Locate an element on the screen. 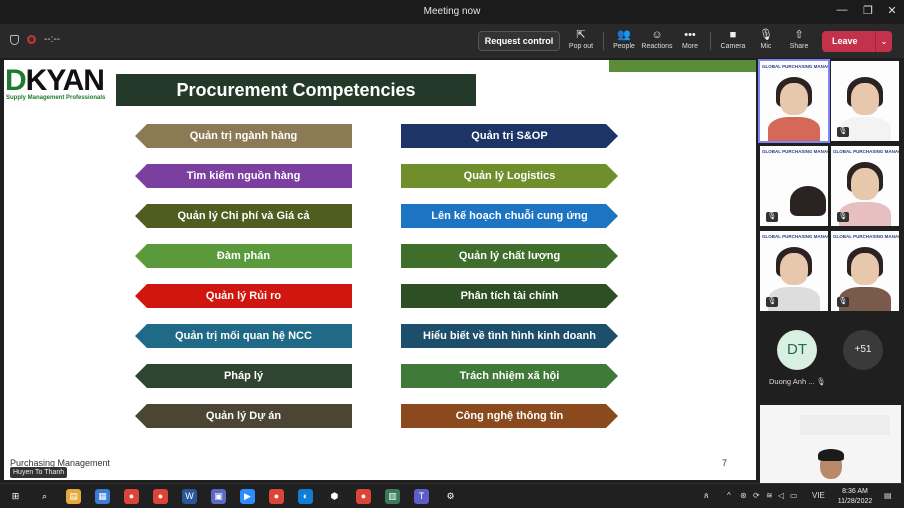  tray-app-icon: ⊛ is located at coordinates (743, 495).